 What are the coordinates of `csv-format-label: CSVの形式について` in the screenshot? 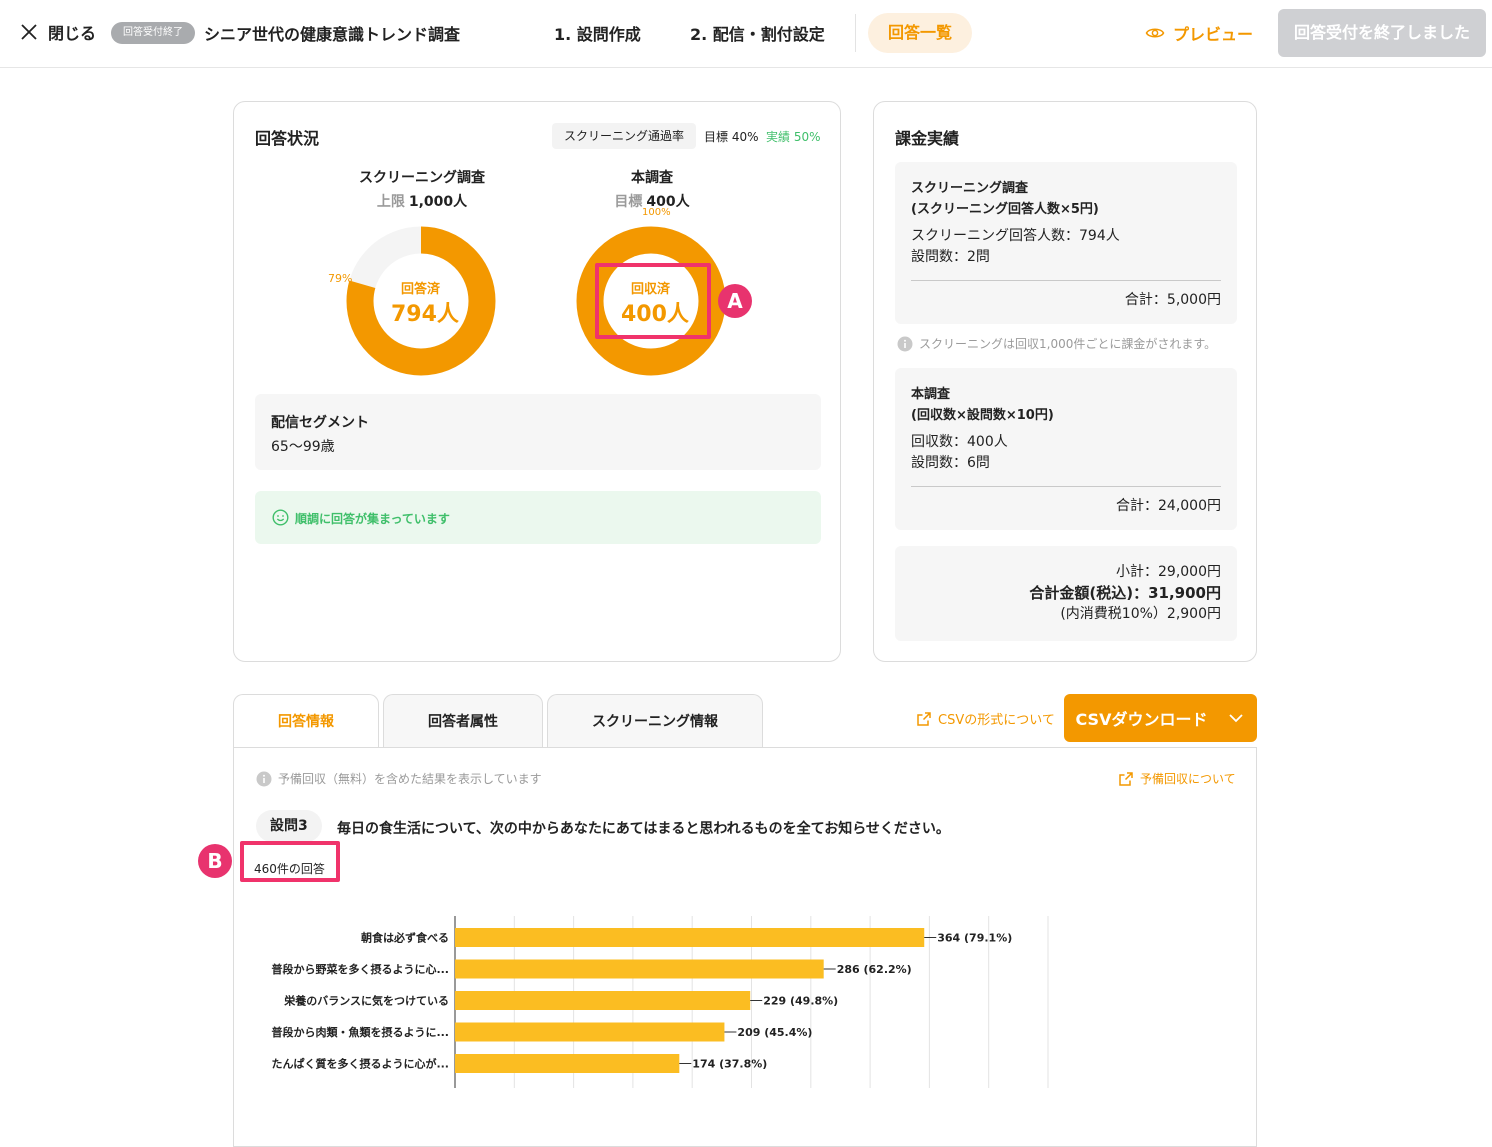 It's located at (996, 720).